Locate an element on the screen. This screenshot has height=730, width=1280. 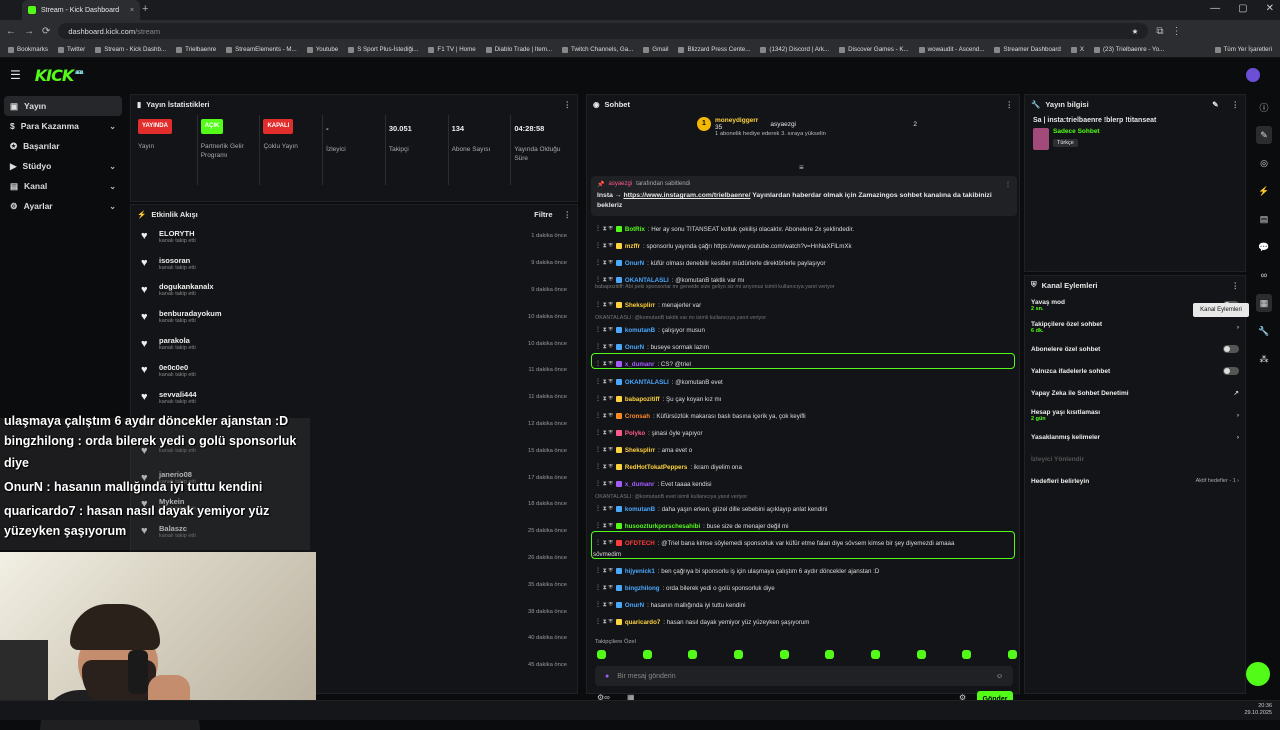
activity-username: isosoran is located at coordinates (177, 260).